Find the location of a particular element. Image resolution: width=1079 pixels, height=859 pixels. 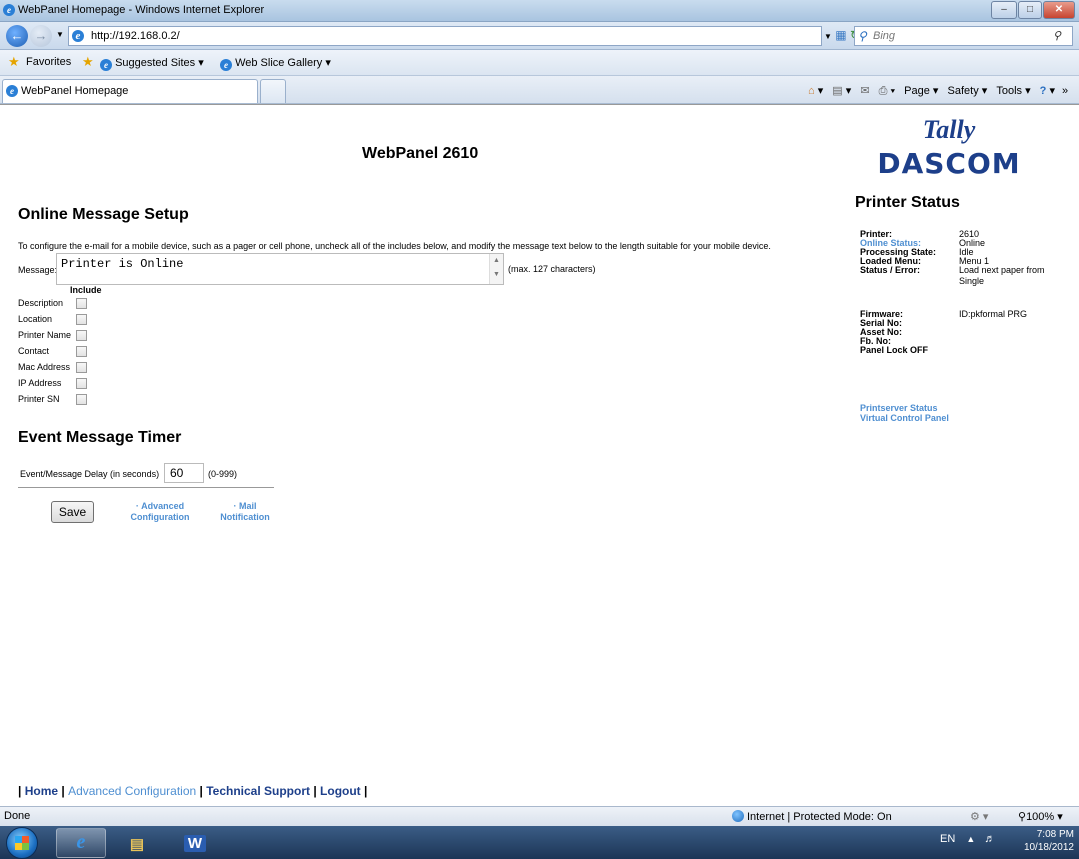

page-title: WebPanel 2610 is located at coordinates (420, 153).